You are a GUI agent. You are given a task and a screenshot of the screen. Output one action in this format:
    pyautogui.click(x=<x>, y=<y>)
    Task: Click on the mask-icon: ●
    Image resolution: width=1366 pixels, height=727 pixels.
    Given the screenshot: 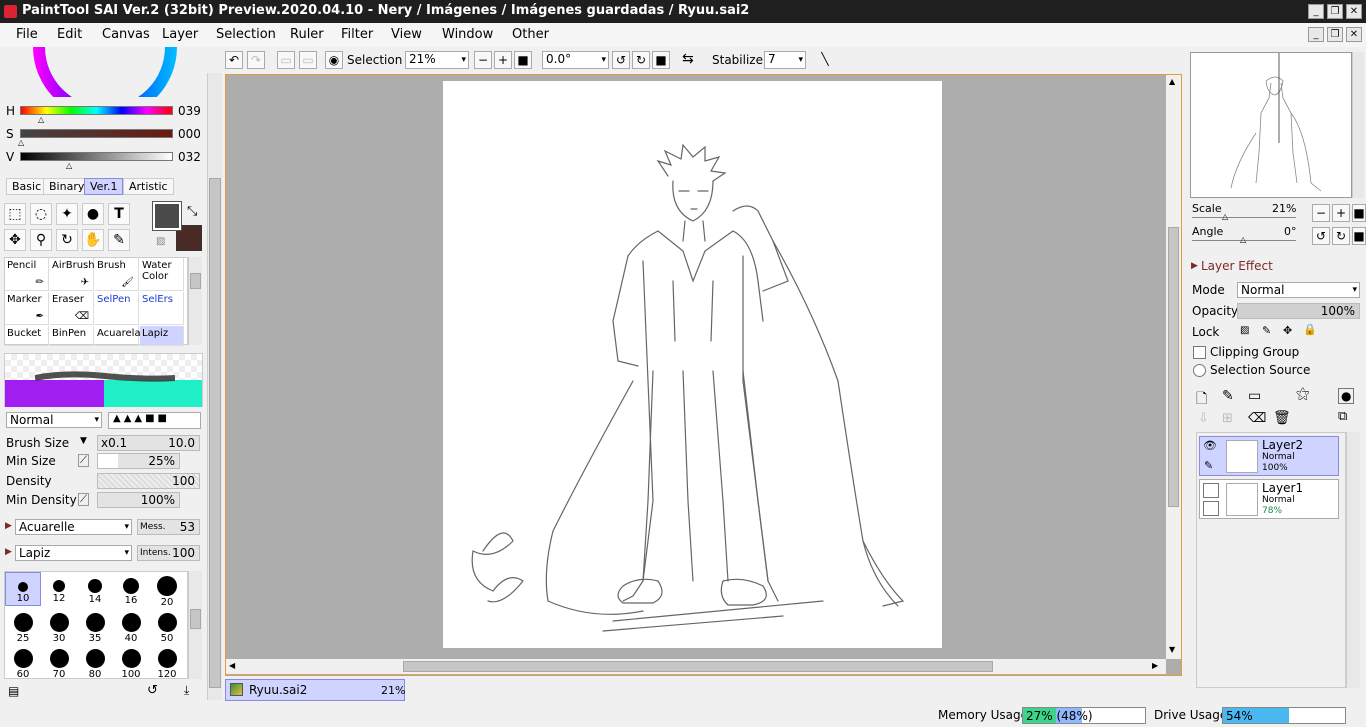 What is the action you would take?
    pyautogui.click(x=1346, y=396)
    